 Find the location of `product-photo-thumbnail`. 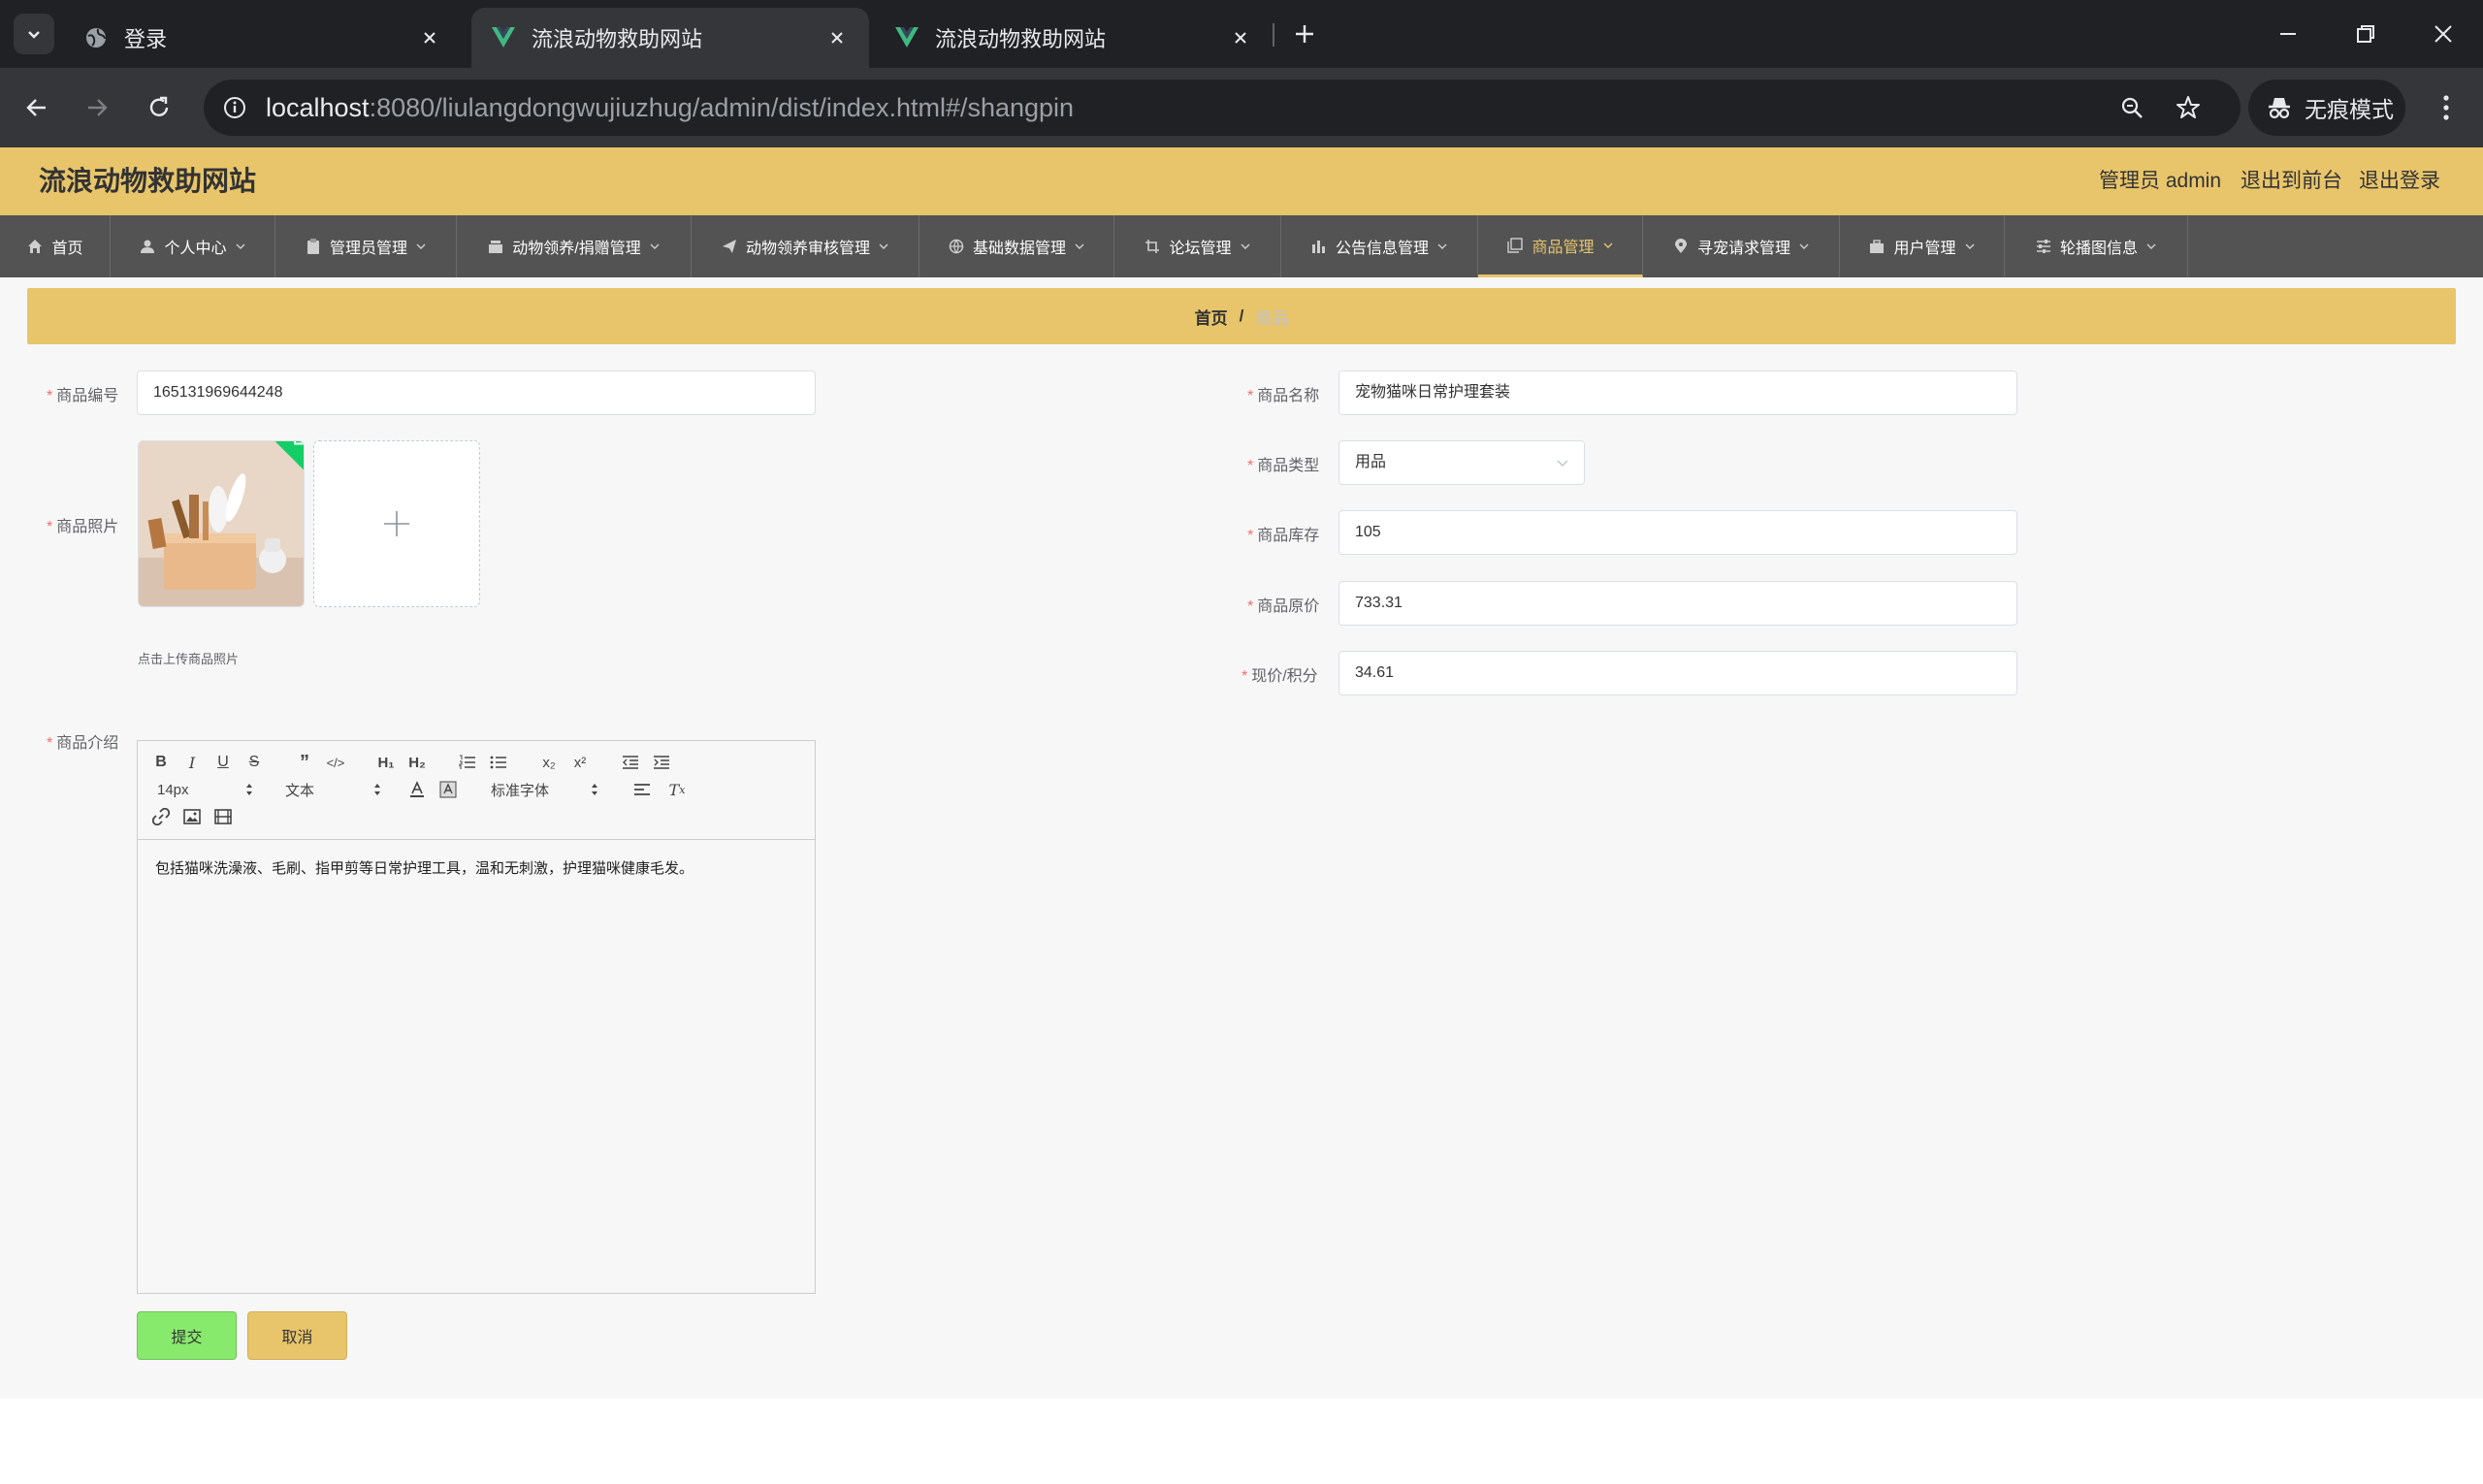

product-photo-thumbnail is located at coordinates (222, 524).